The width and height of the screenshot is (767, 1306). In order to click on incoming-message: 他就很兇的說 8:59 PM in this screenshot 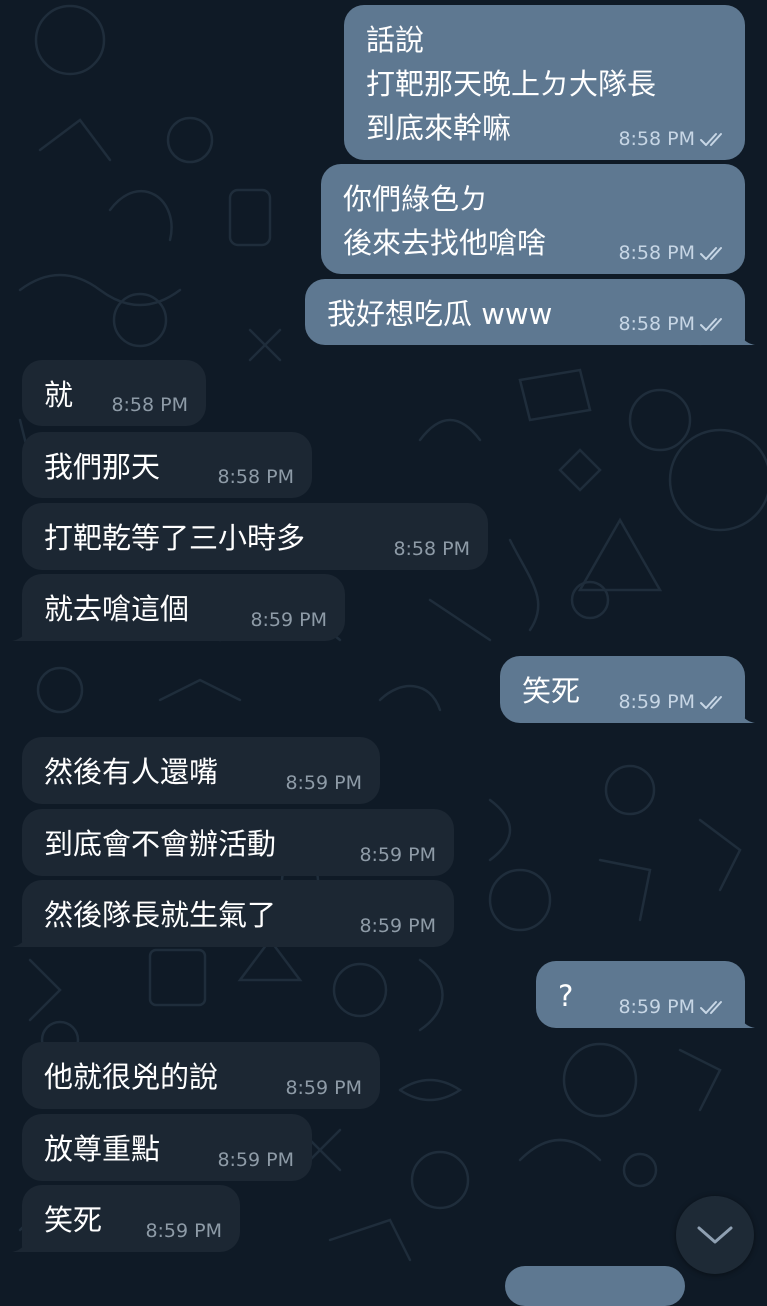, I will do `click(201, 1075)`.